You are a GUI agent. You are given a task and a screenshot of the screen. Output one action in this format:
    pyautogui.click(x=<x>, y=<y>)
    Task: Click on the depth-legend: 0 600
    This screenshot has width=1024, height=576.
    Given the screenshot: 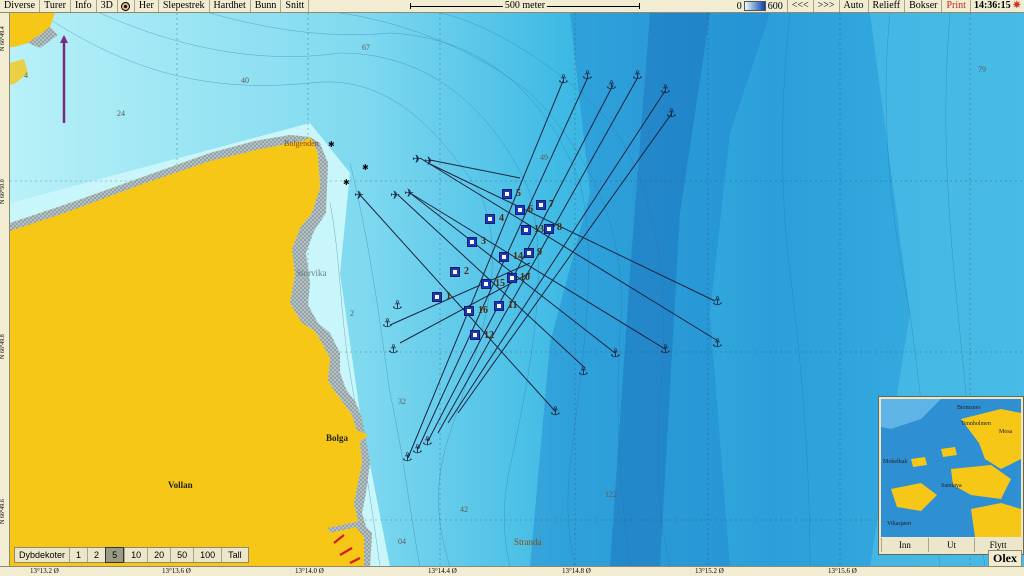 What is the action you would take?
    pyautogui.click(x=760, y=6)
    